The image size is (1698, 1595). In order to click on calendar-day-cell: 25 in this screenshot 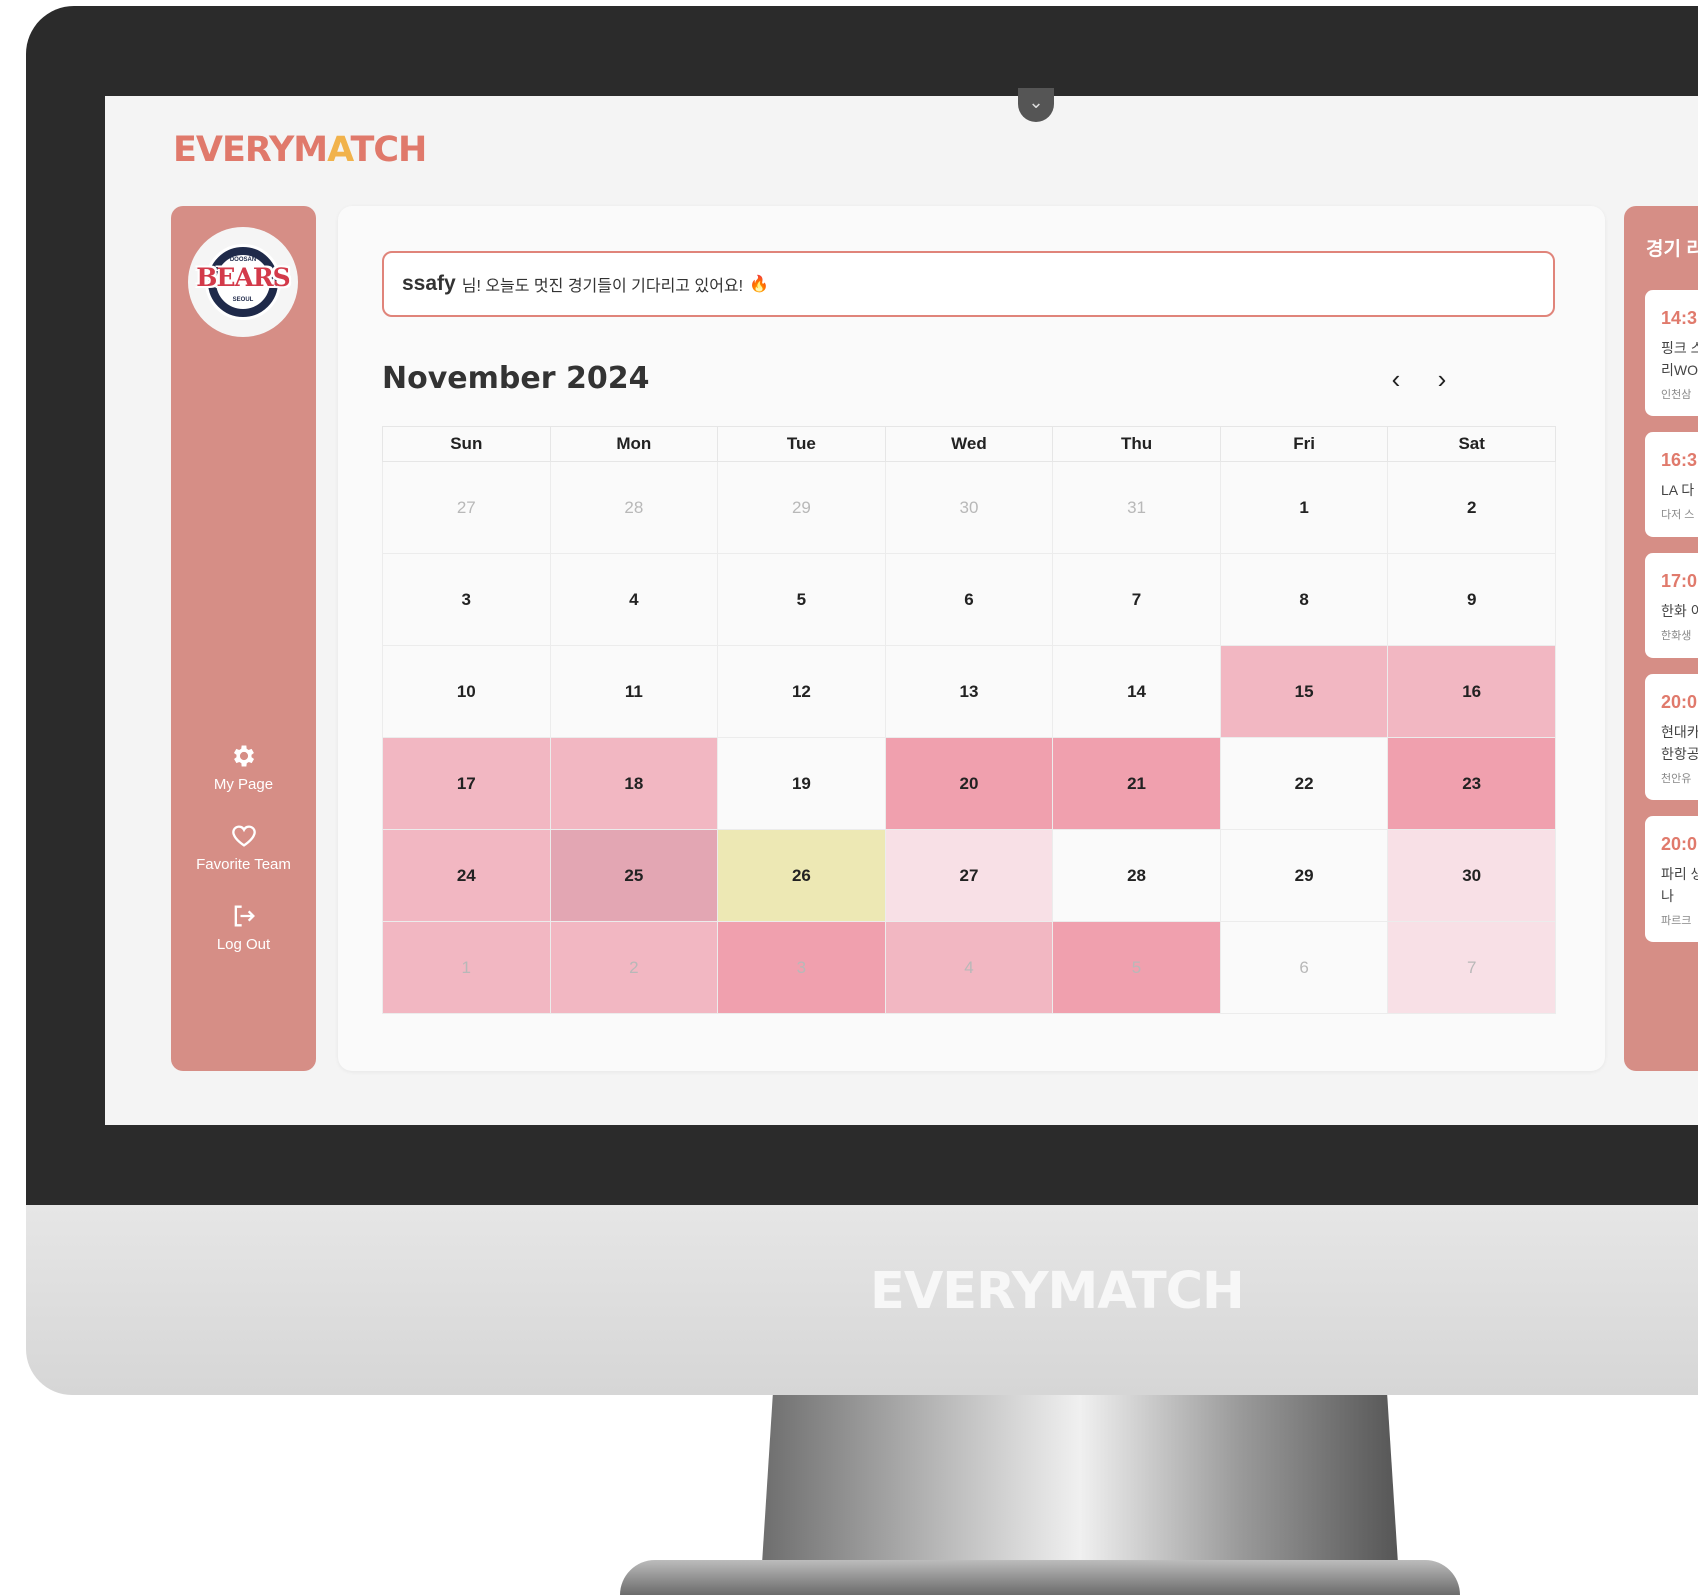, I will do `click(634, 875)`.